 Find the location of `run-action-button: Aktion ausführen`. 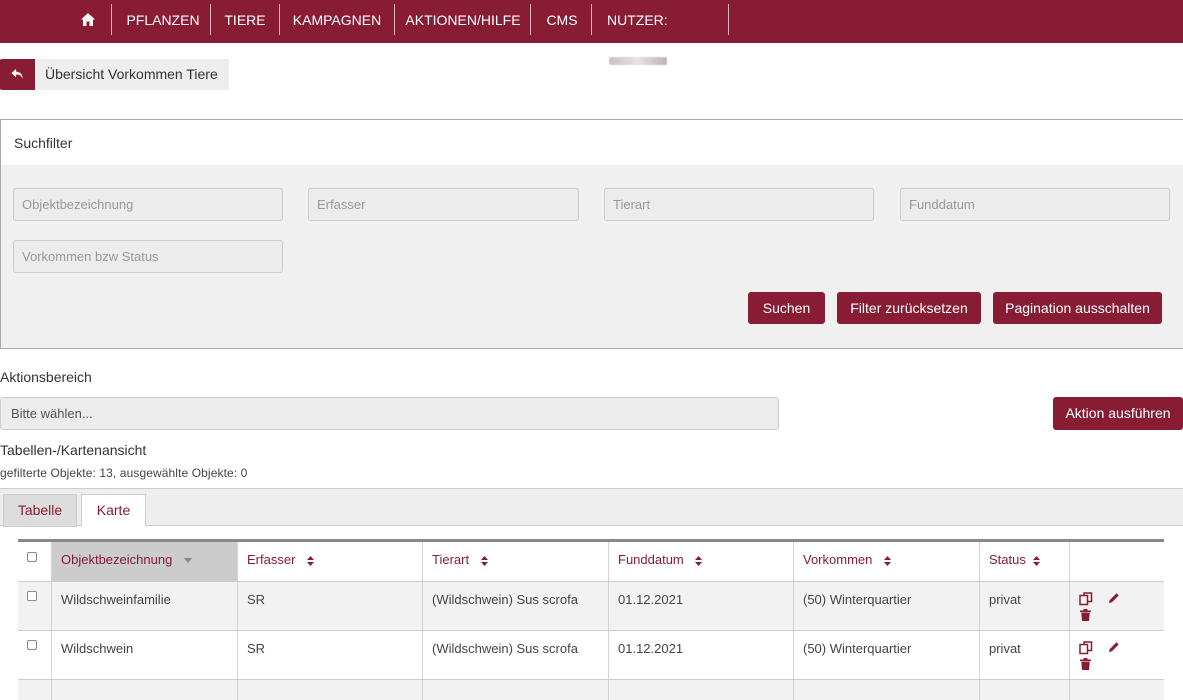

run-action-button: Aktion ausführen is located at coordinates (1118, 413).